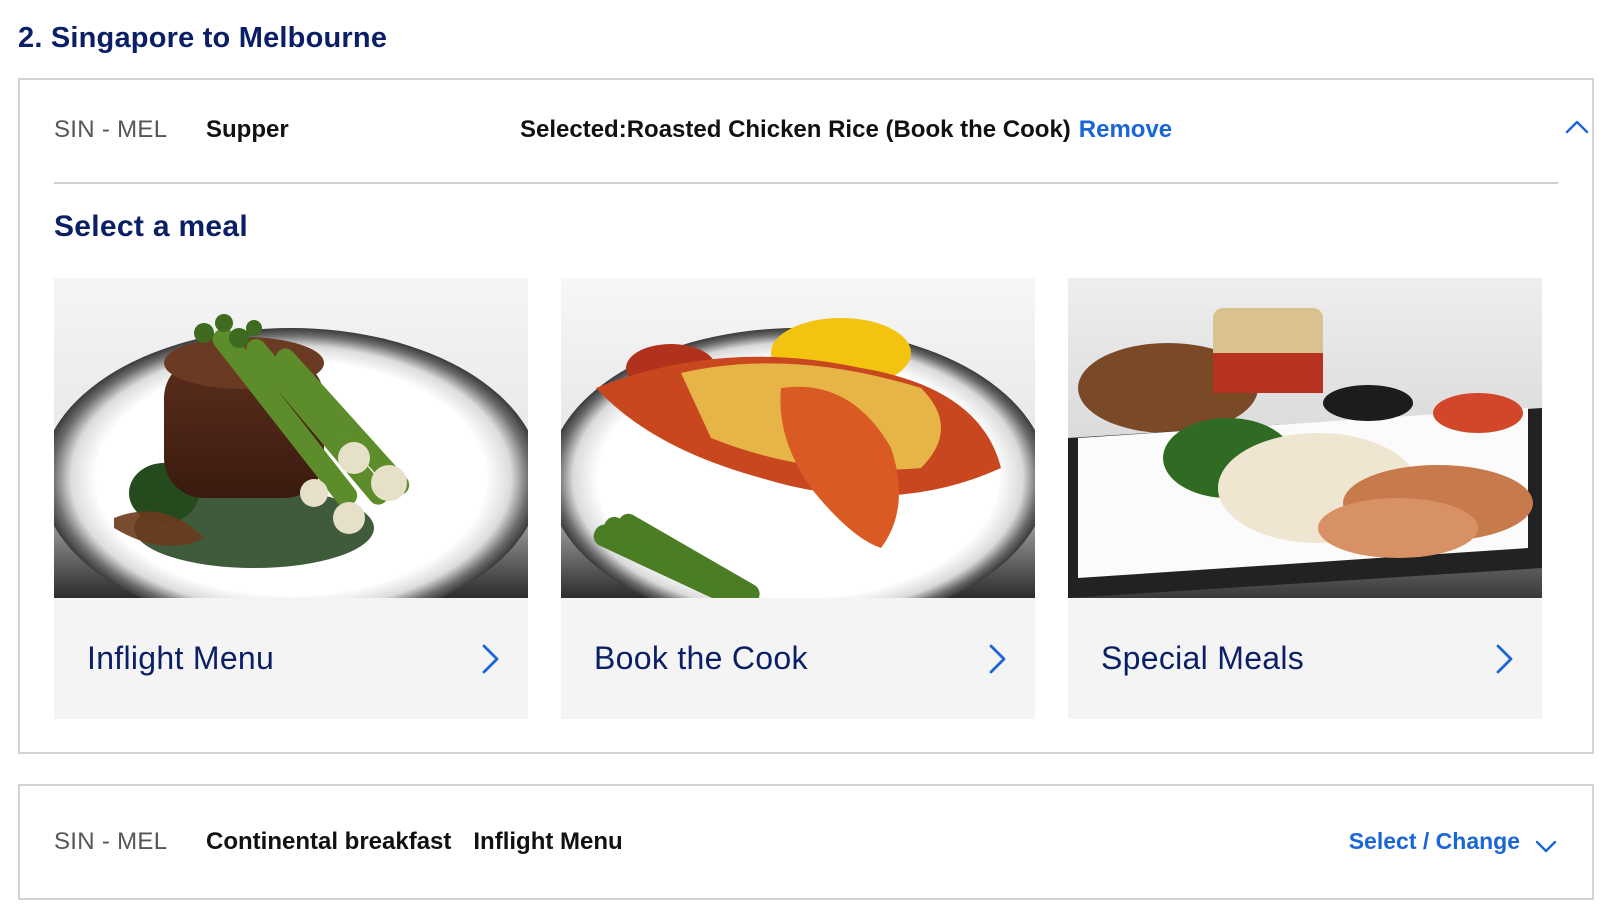 The width and height of the screenshot is (1600, 906). I want to click on card-label: Book the Cook, so click(701, 658).